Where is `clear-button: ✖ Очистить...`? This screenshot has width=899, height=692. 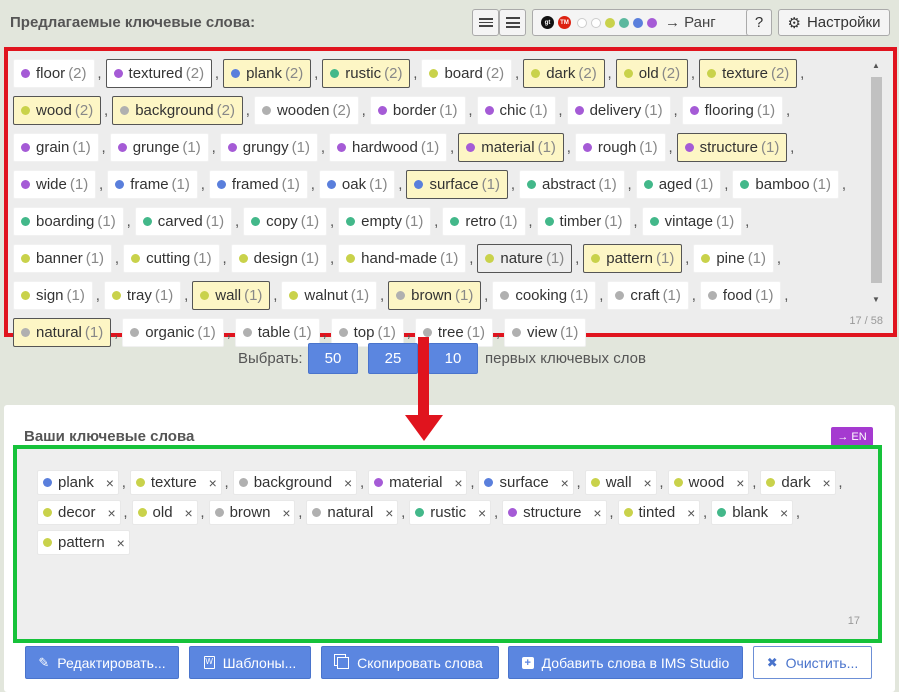 clear-button: ✖ Очистить... is located at coordinates (812, 662).